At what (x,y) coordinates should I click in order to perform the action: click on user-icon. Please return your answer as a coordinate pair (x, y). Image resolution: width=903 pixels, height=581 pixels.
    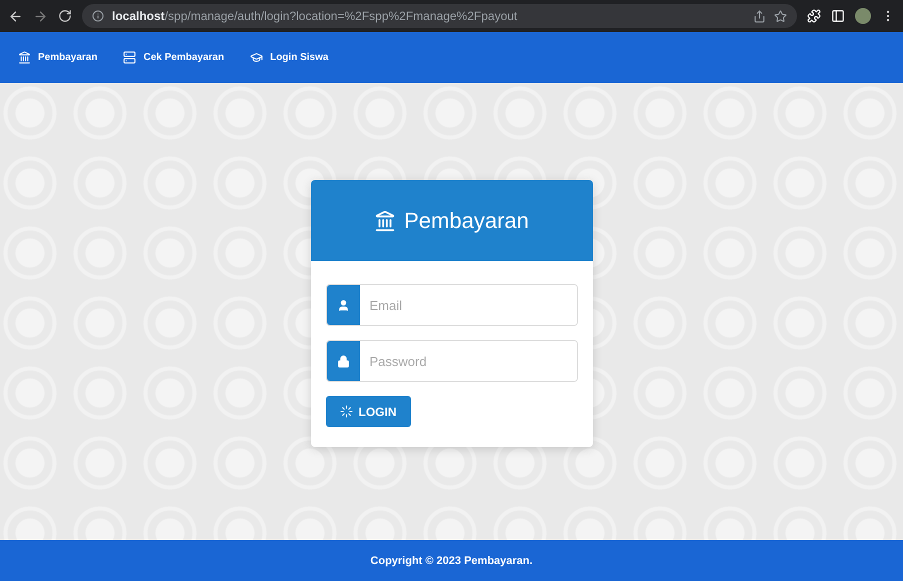
    Looking at the image, I should click on (343, 305).